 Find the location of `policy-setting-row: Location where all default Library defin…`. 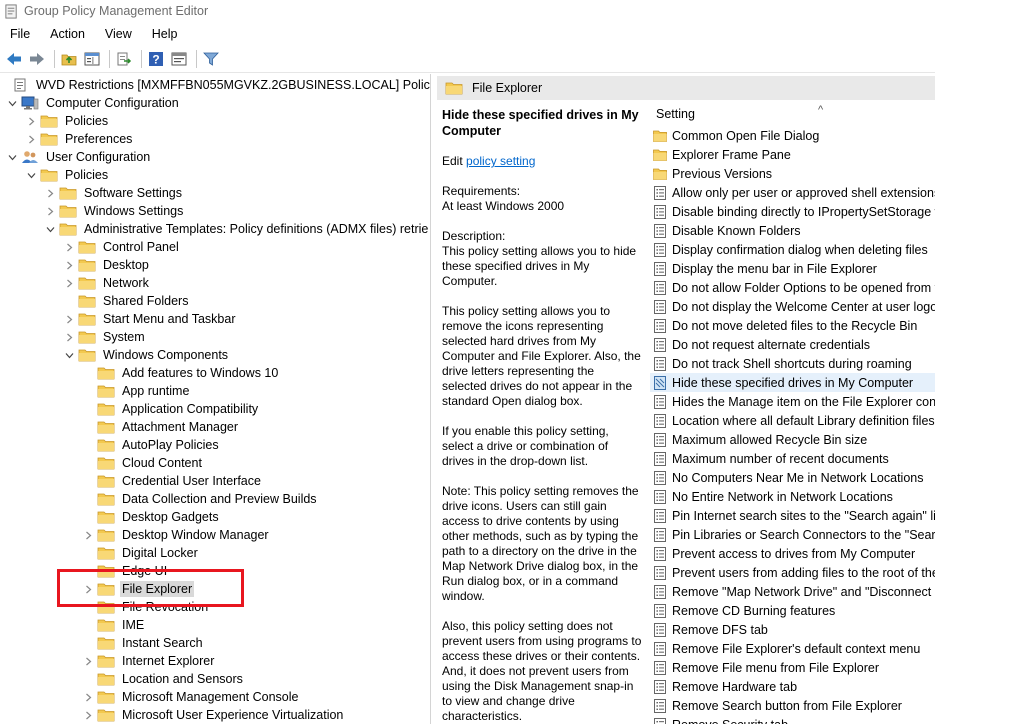

policy-setting-row: Location where all default Library defin… is located at coordinates (792, 420).